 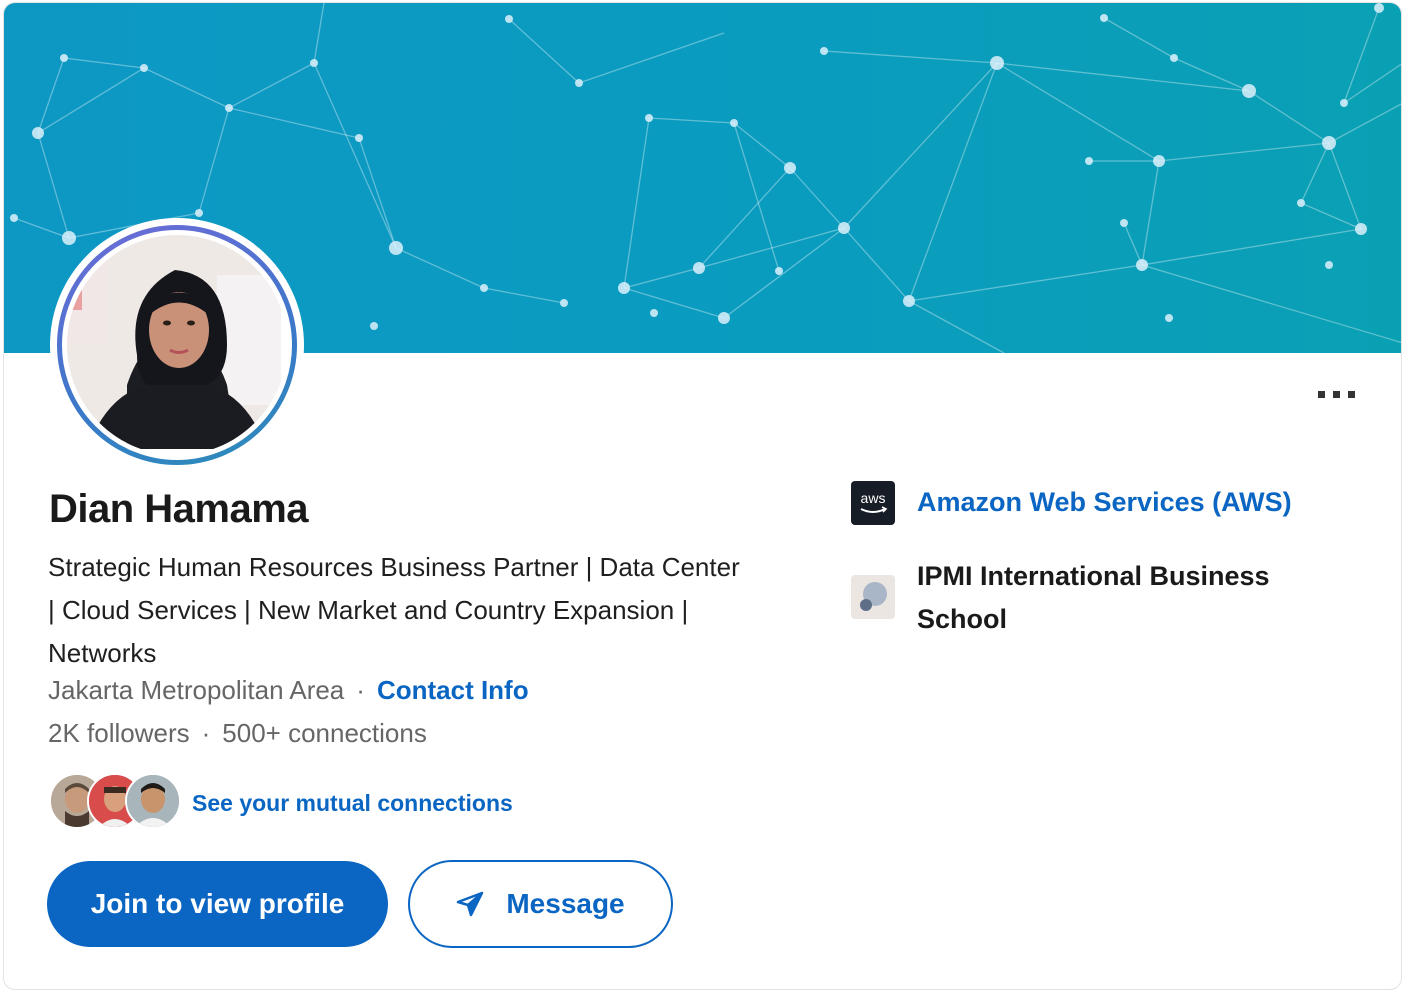 I want to click on company-name: Amazon Web Services (AWS), so click(x=1104, y=502).